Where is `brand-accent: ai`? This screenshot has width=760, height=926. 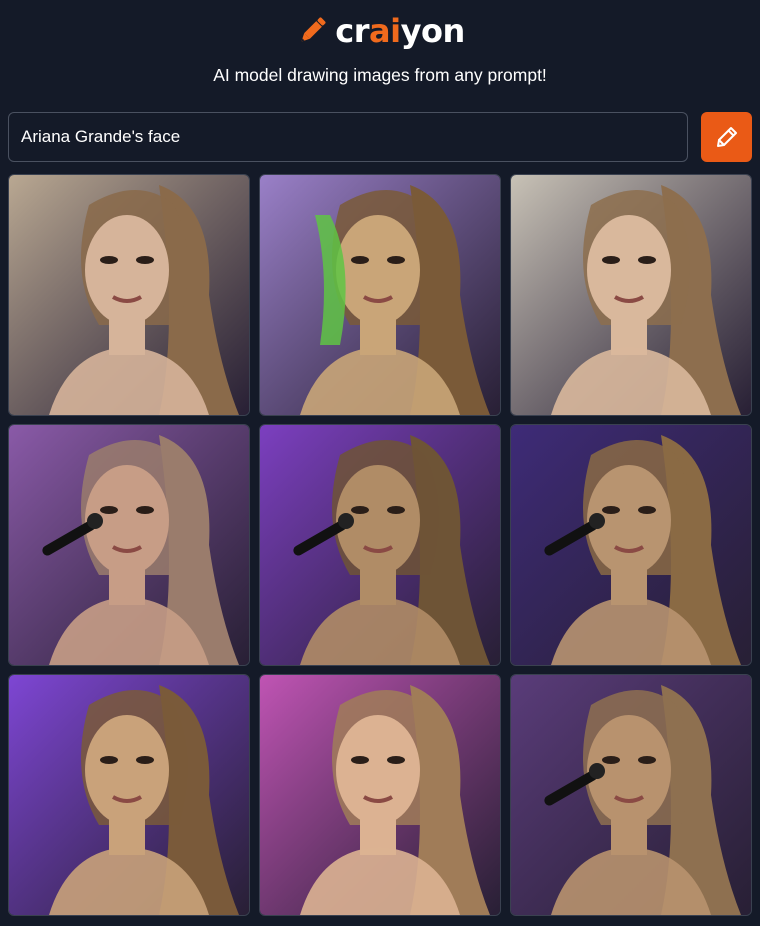 brand-accent: ai is located at coordinates (385, 31).